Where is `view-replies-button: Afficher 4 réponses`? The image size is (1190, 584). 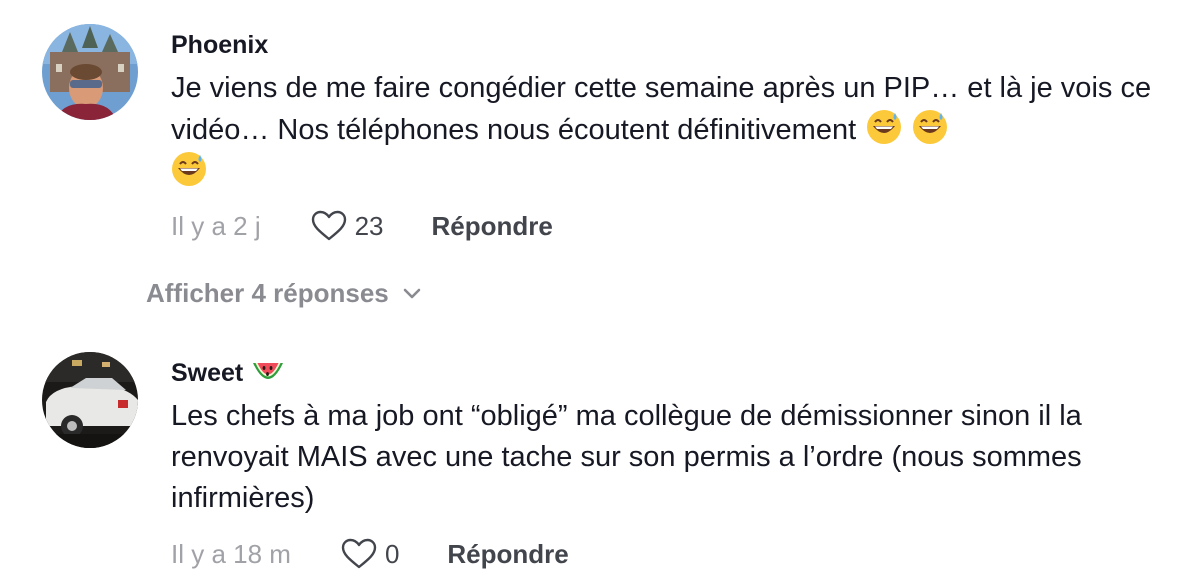 view-replies-button: Afficher 4 réponses is located at coordinates (283, 293).